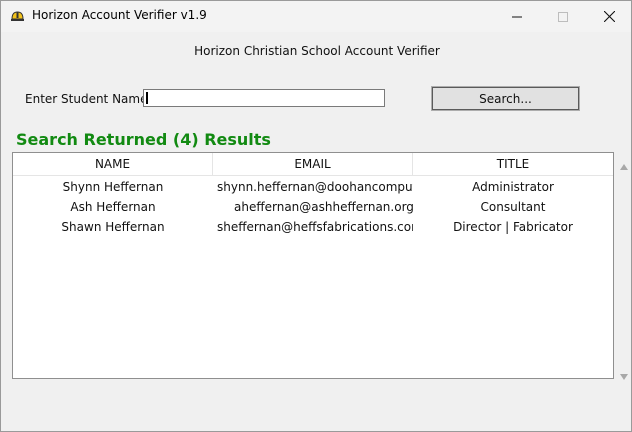 The image size is (632, 432). What do you see at coordinates (316, 16) in the screenshot?
I see `title-bar: Horizon Account Verifier v1.9` at bounding box center [316, 16].